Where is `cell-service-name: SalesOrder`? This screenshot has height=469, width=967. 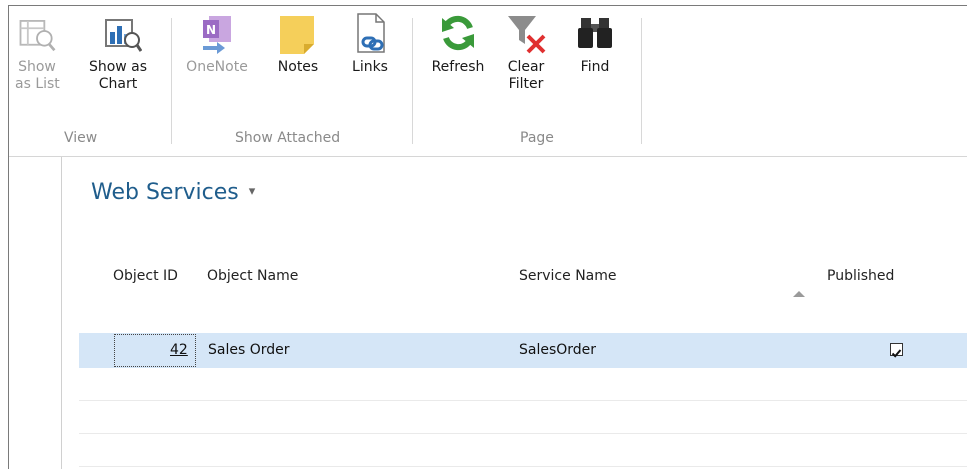
cell-service-name: SalesOrder is located at coordinates (558, 350).